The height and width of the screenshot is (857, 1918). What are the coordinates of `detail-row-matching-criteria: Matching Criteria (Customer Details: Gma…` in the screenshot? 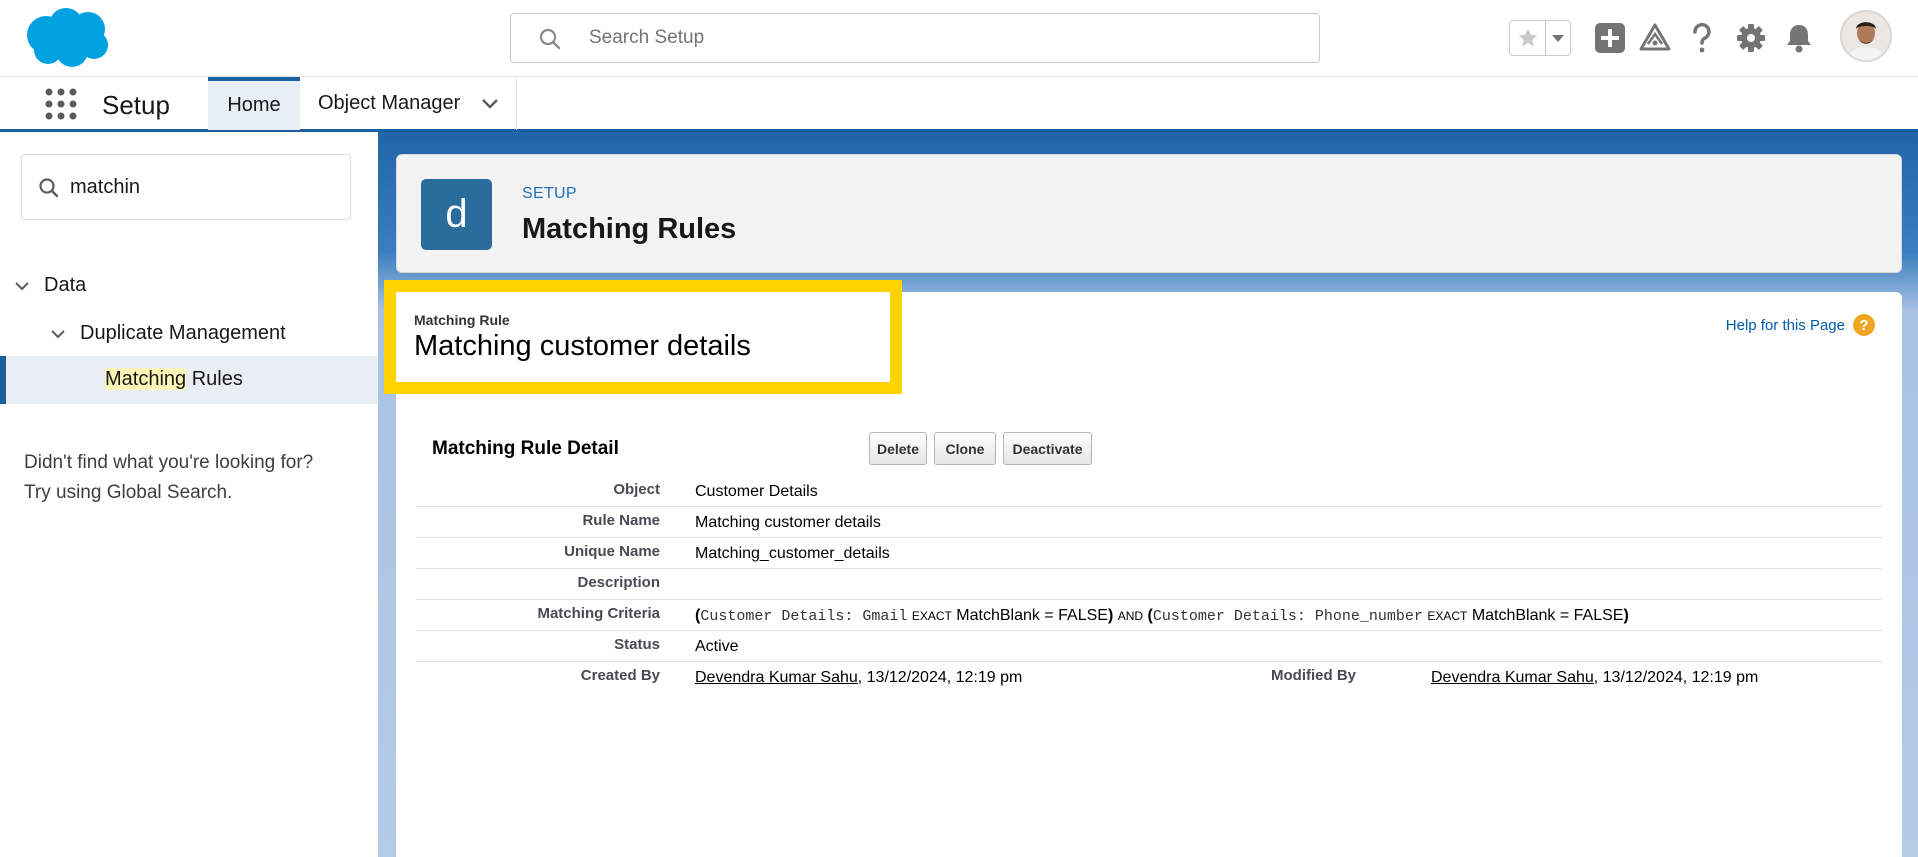 It's located at (1149, 615).